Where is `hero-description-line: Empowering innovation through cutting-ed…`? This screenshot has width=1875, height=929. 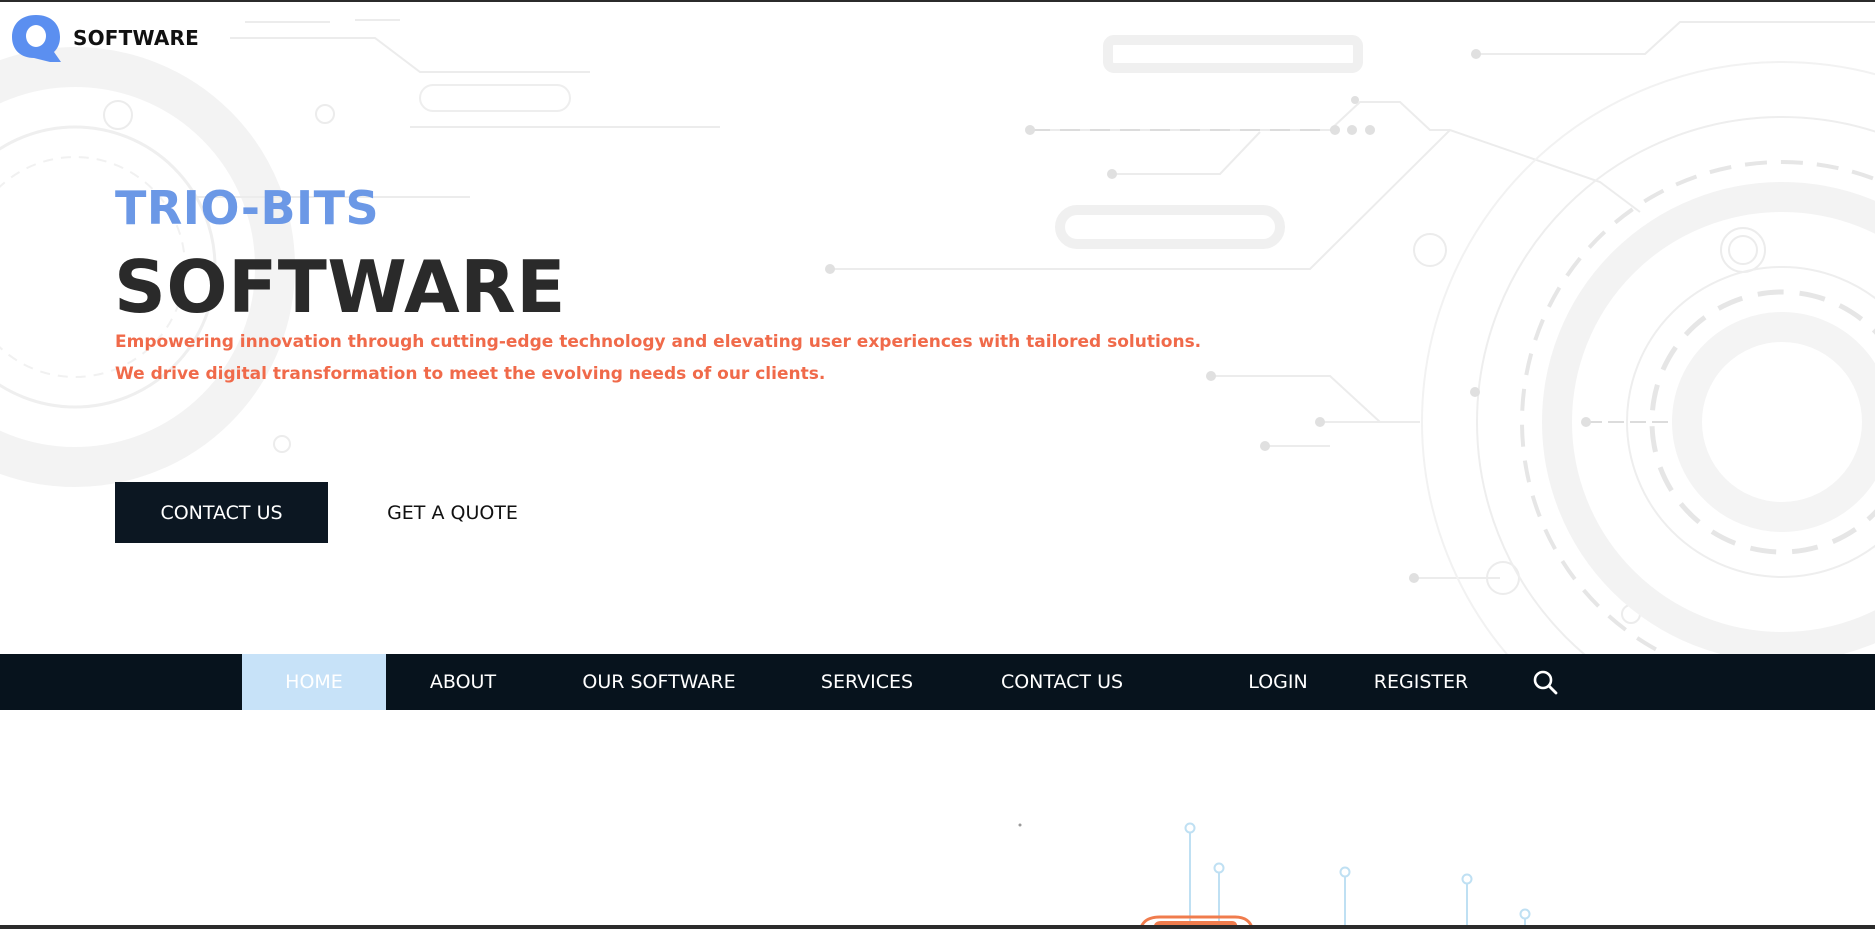
hero-description-line: Empowering innovation through cutting-ed… is located at coordinates (658, 342).